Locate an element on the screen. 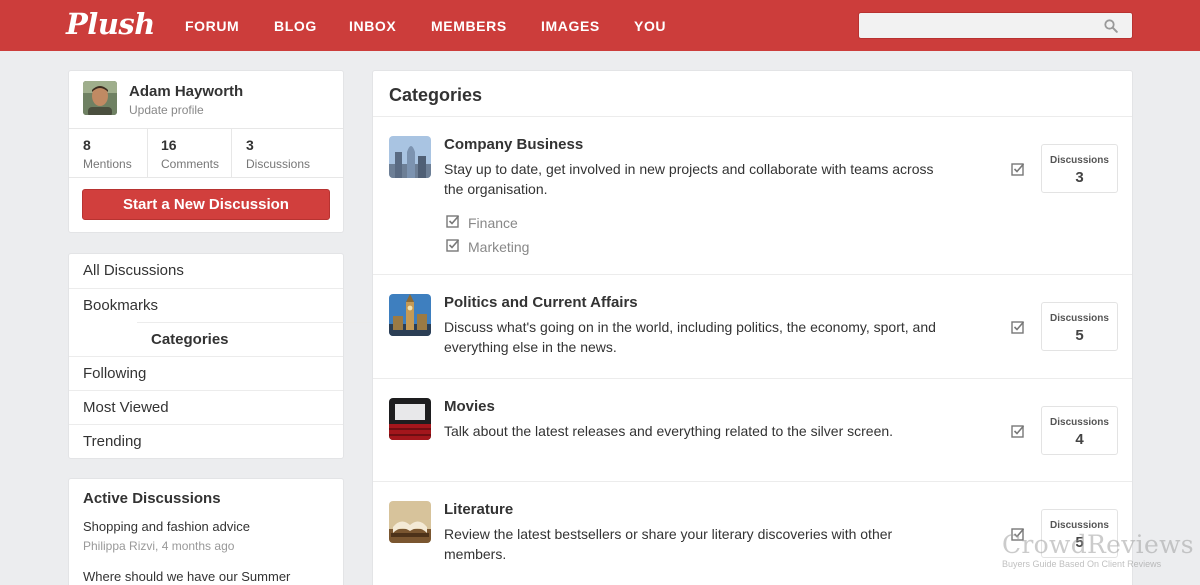  active-discussion-meta: Philippa Rizvi, 4 months ago is located at coordinates (159, 546).